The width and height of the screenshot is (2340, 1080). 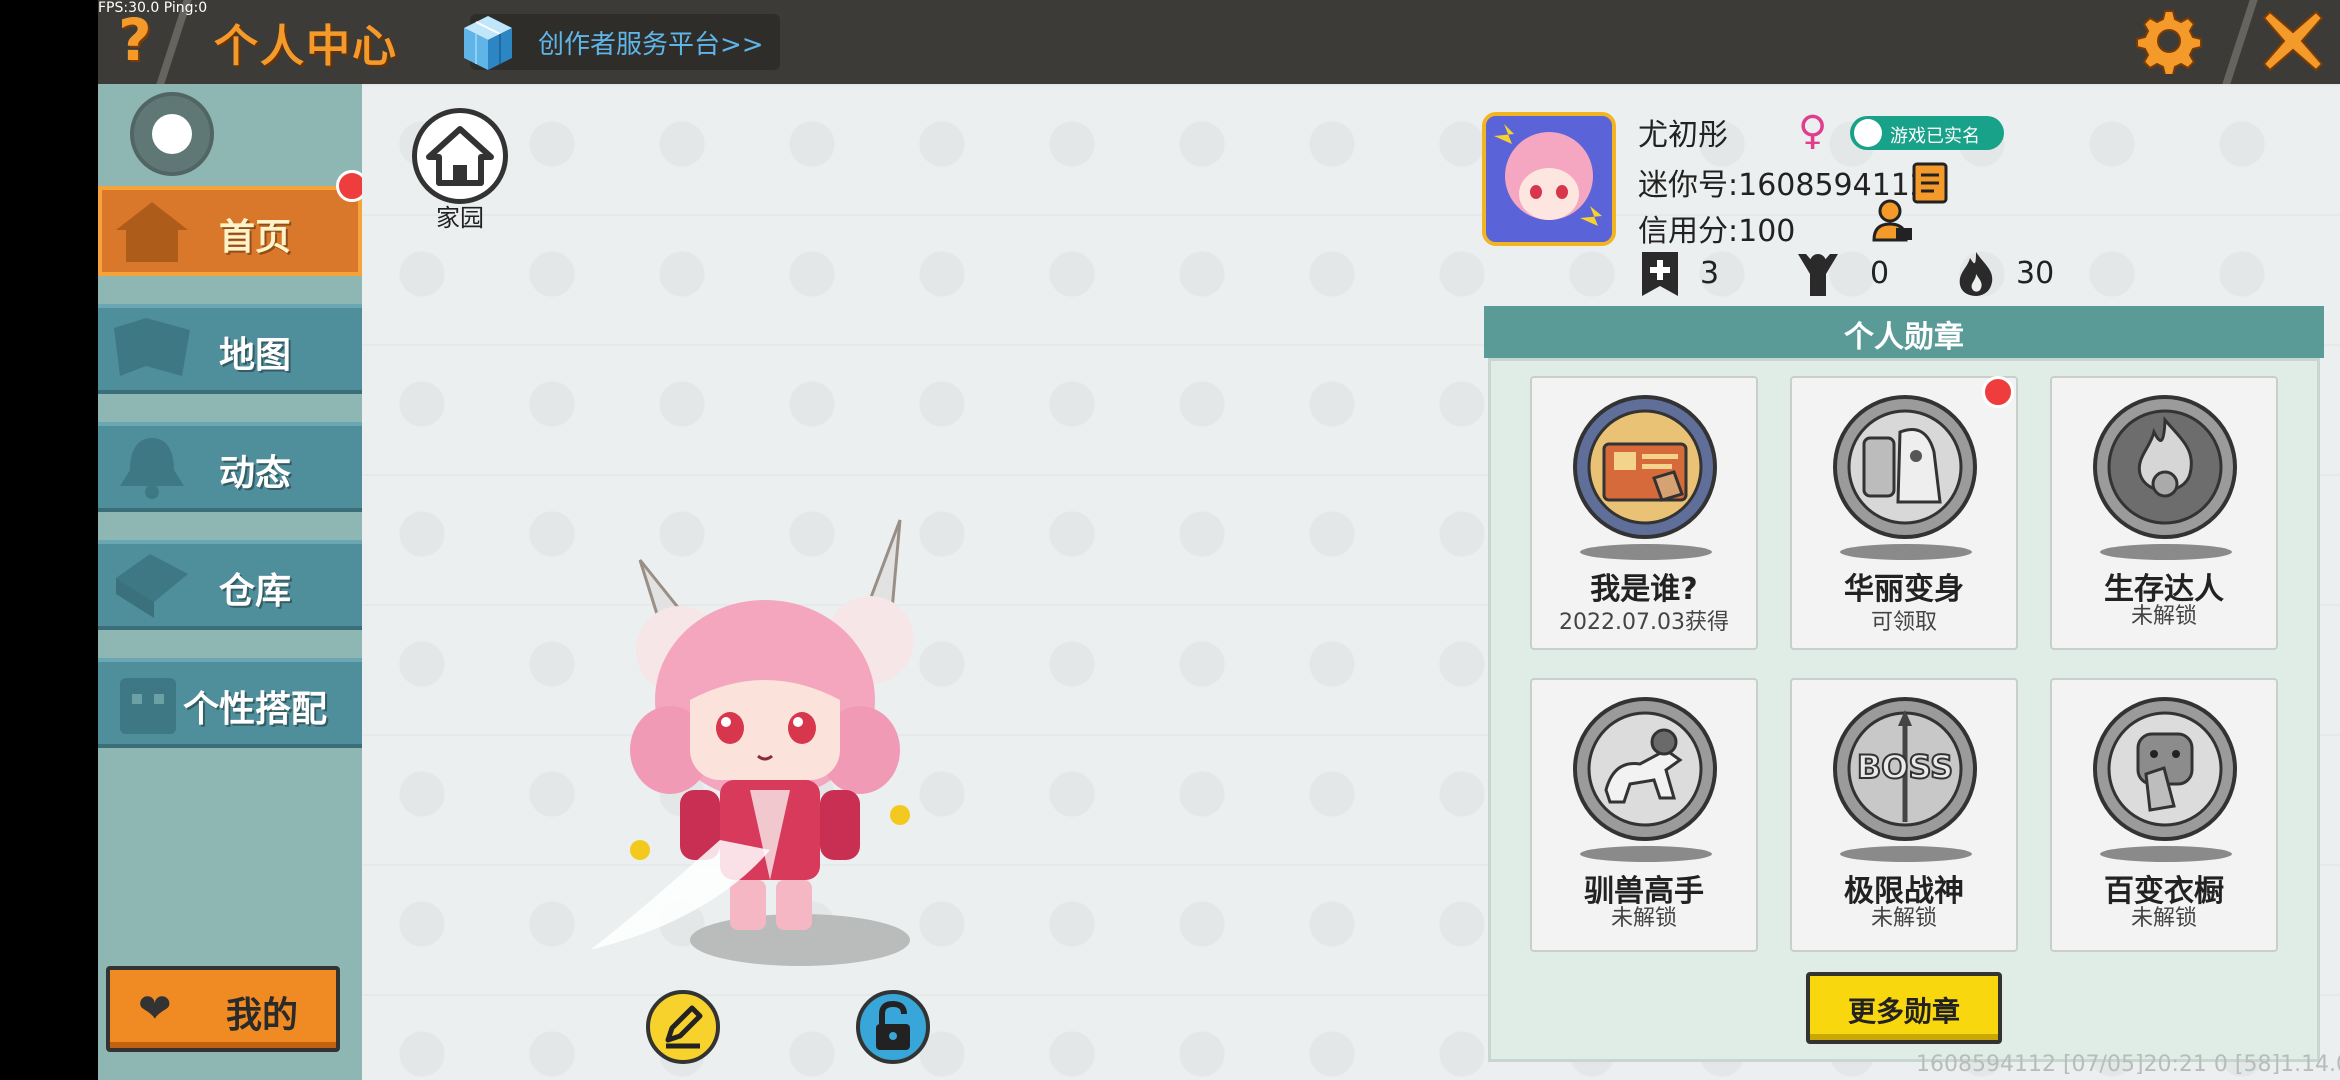 I want to click on house-icon, so click(x=460, y=156).